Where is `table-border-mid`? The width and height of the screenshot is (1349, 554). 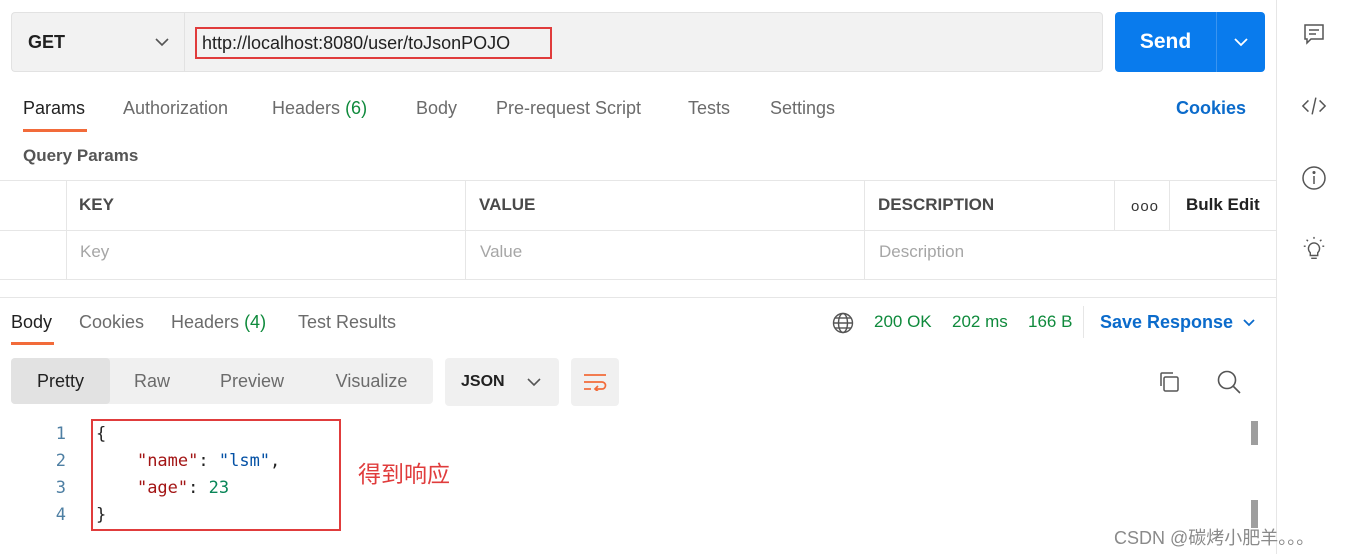 table-border-mid is located at coordinates (638, 230).